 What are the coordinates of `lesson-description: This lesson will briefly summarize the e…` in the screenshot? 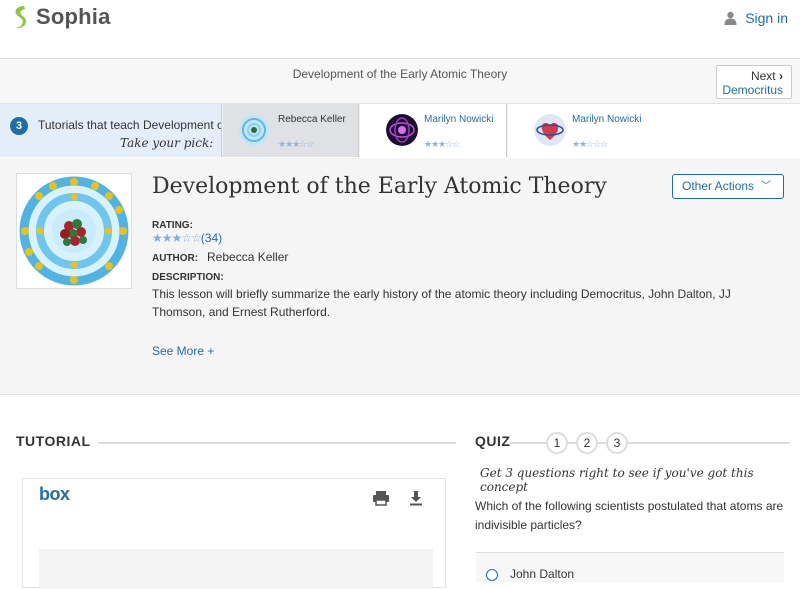 It's located at (441, 303).